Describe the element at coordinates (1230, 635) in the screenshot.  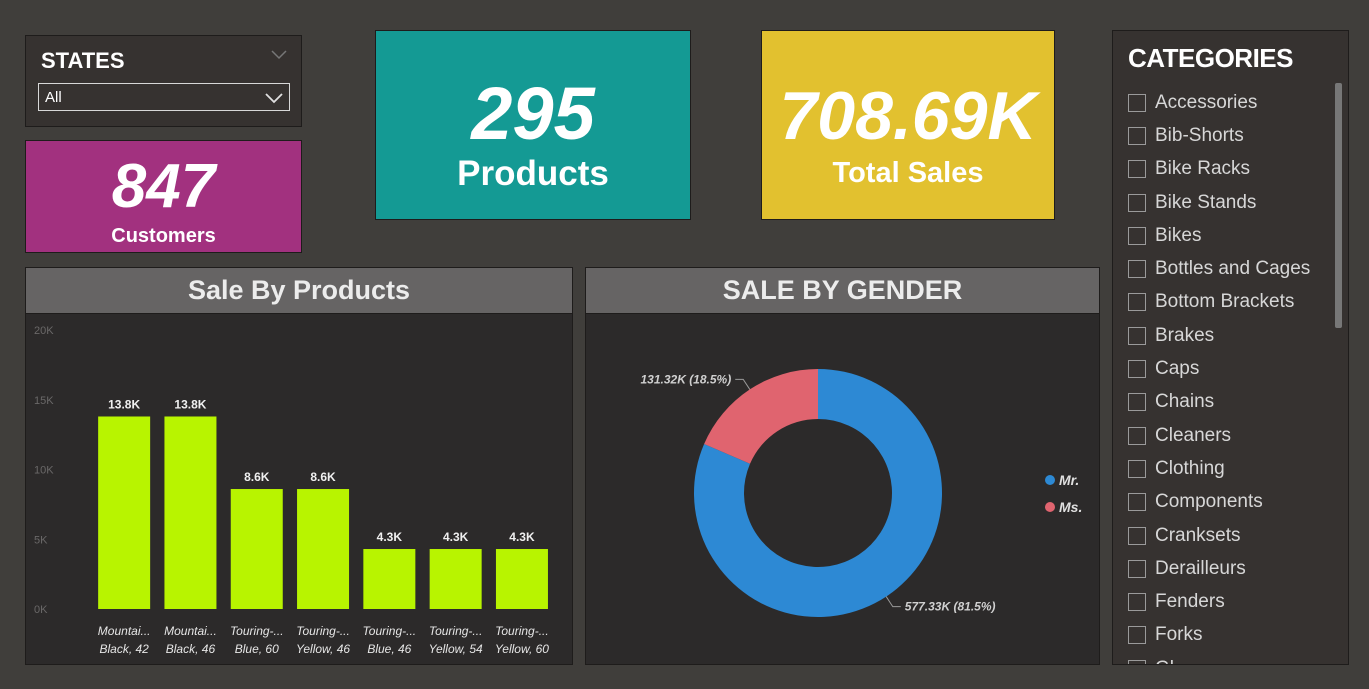
I see `category-item: Forks` at that location.